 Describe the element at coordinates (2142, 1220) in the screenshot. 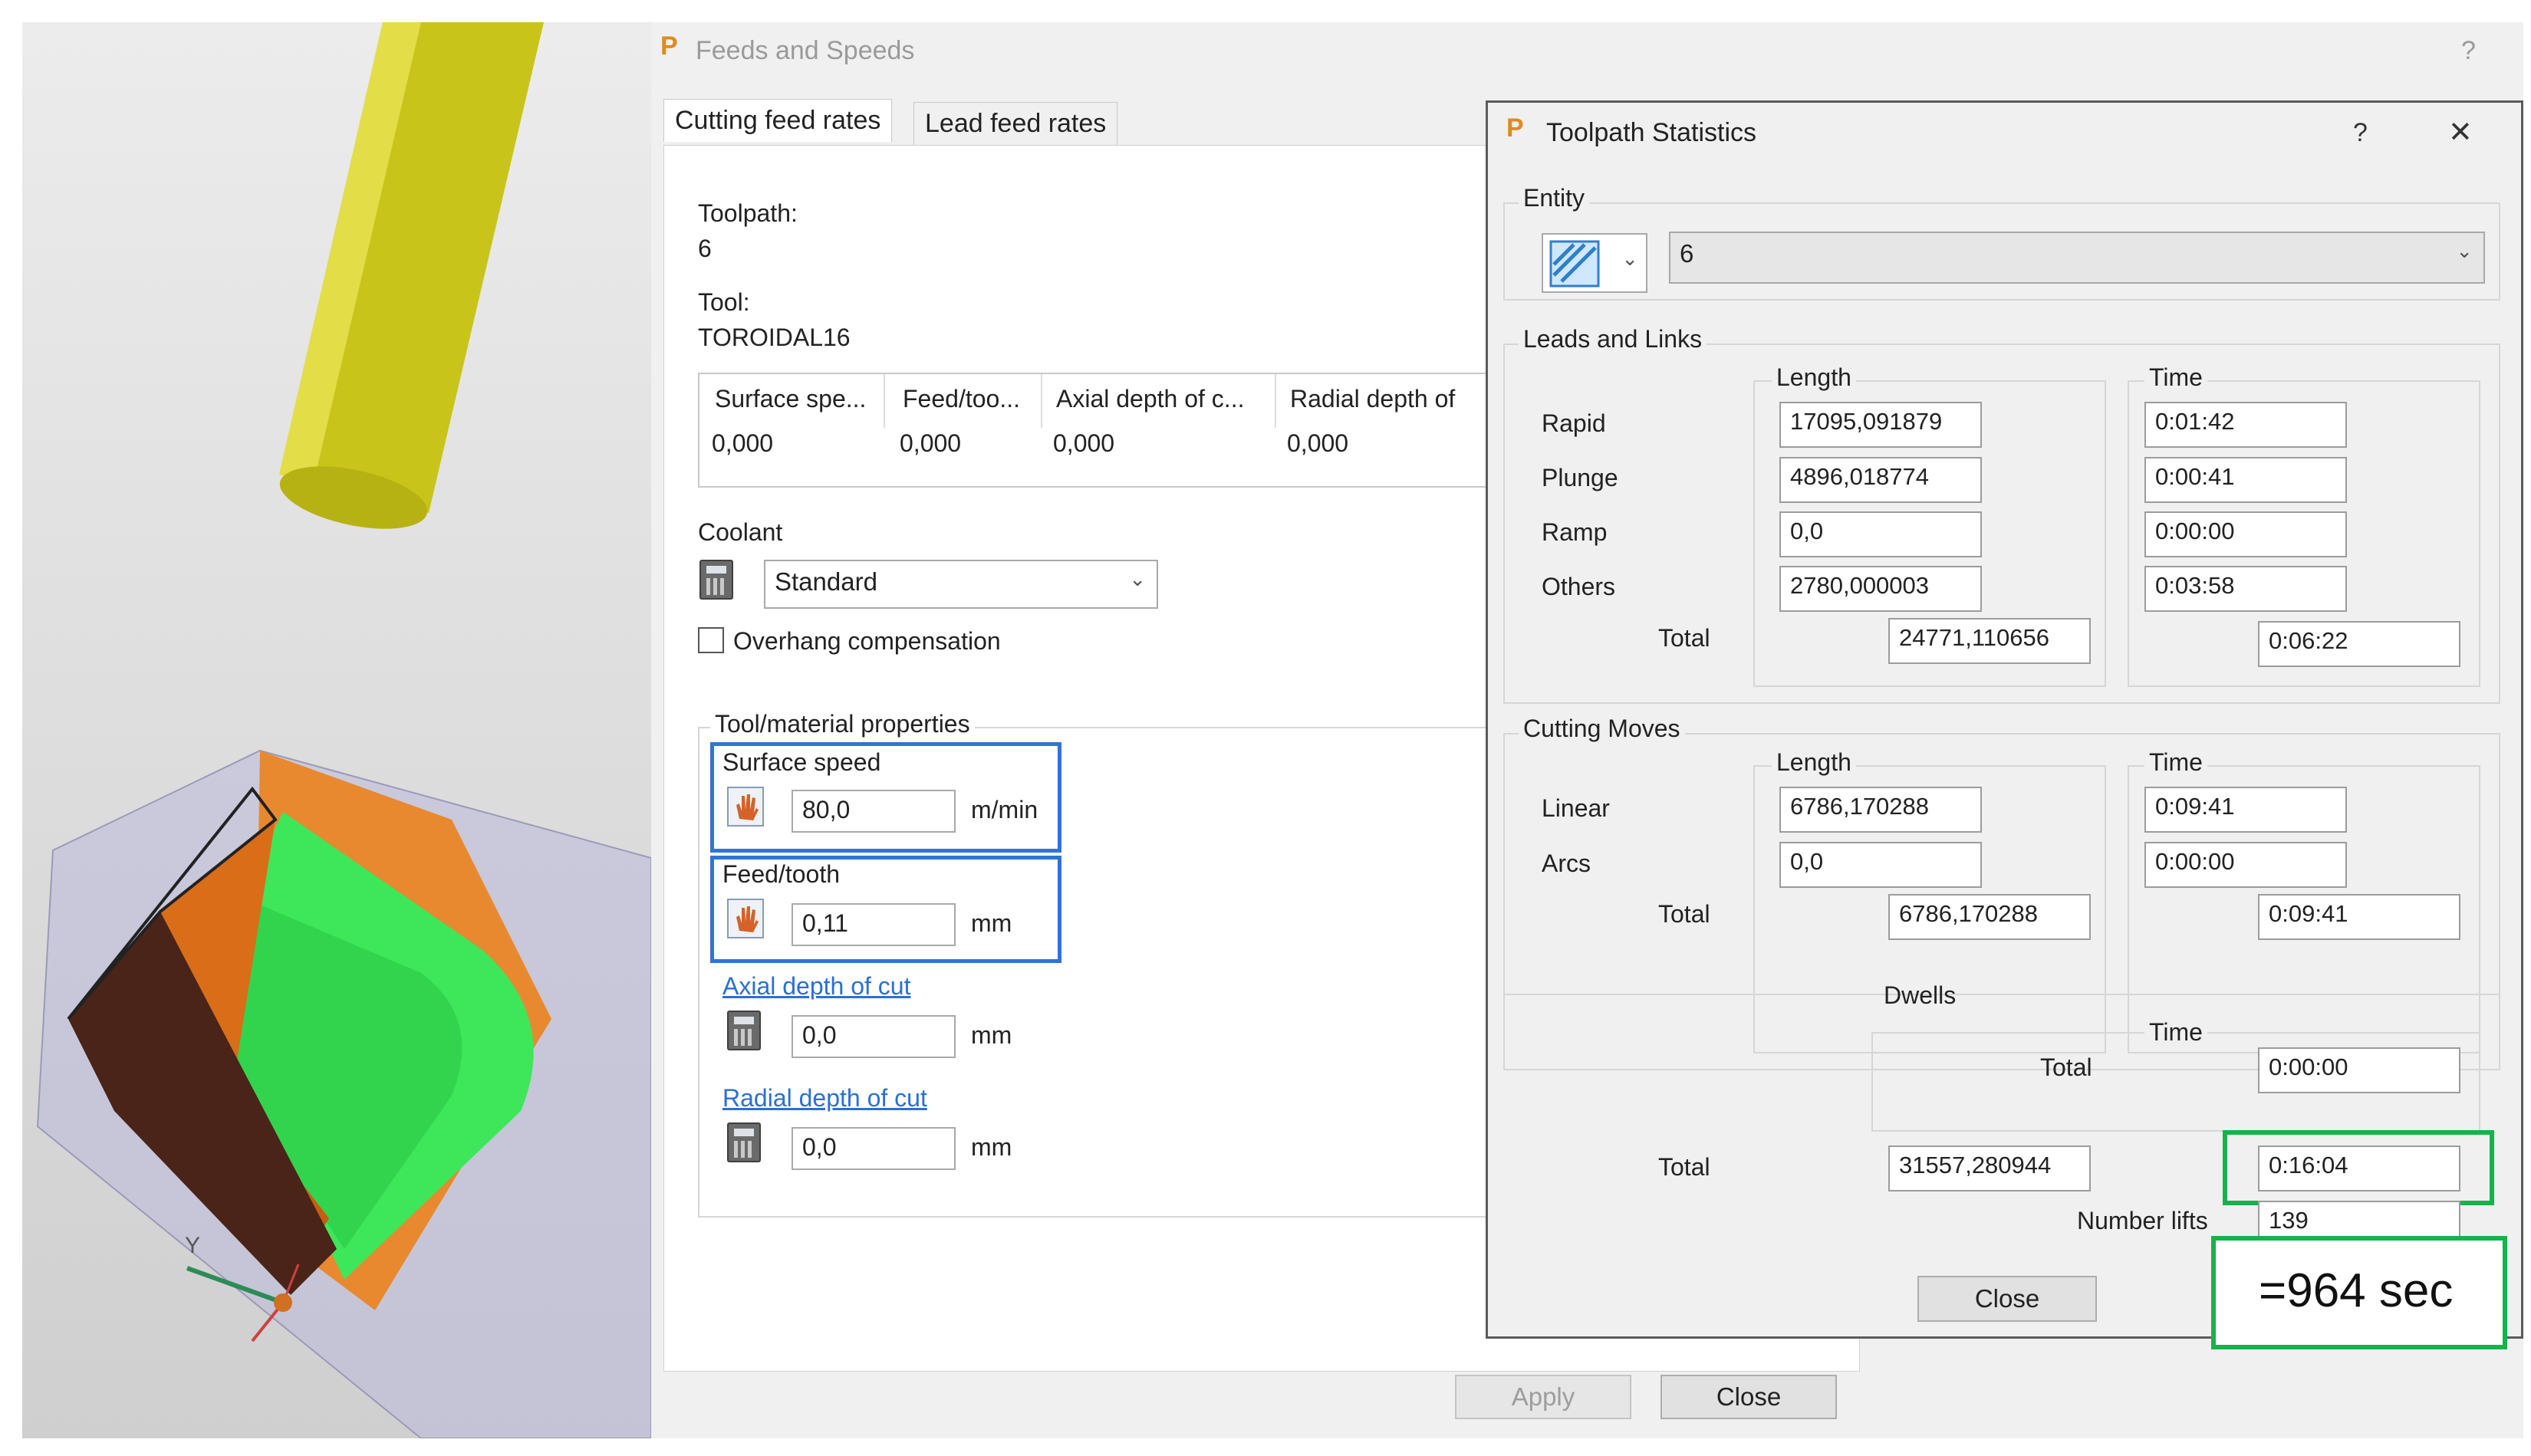

I see `number-lifts-label: Number lifts` at that location.